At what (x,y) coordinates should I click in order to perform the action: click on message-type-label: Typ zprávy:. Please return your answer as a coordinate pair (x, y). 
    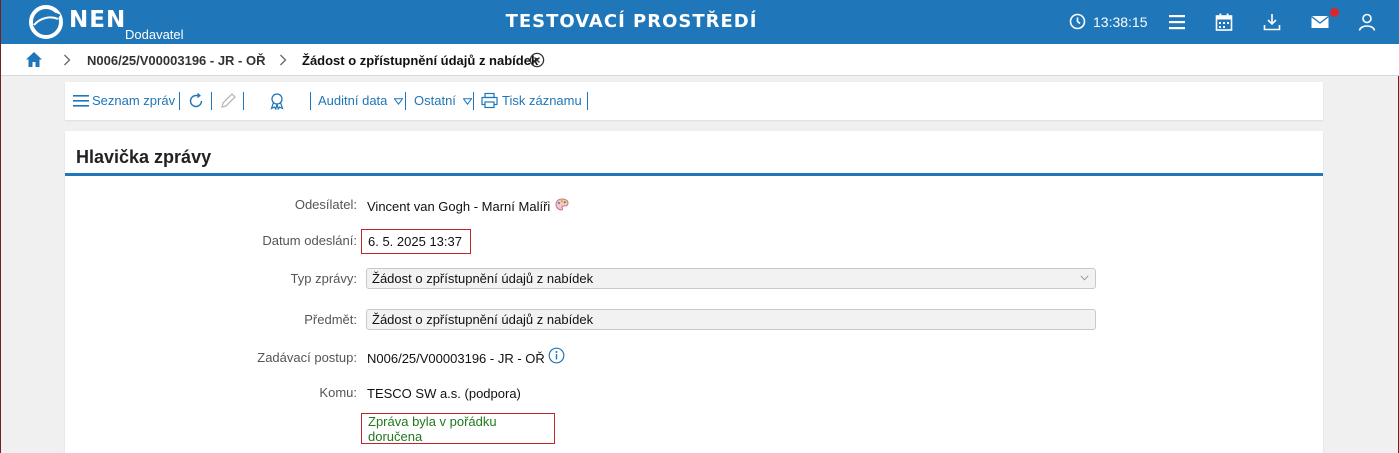
    Looking at the image, I should click on (323, 278).